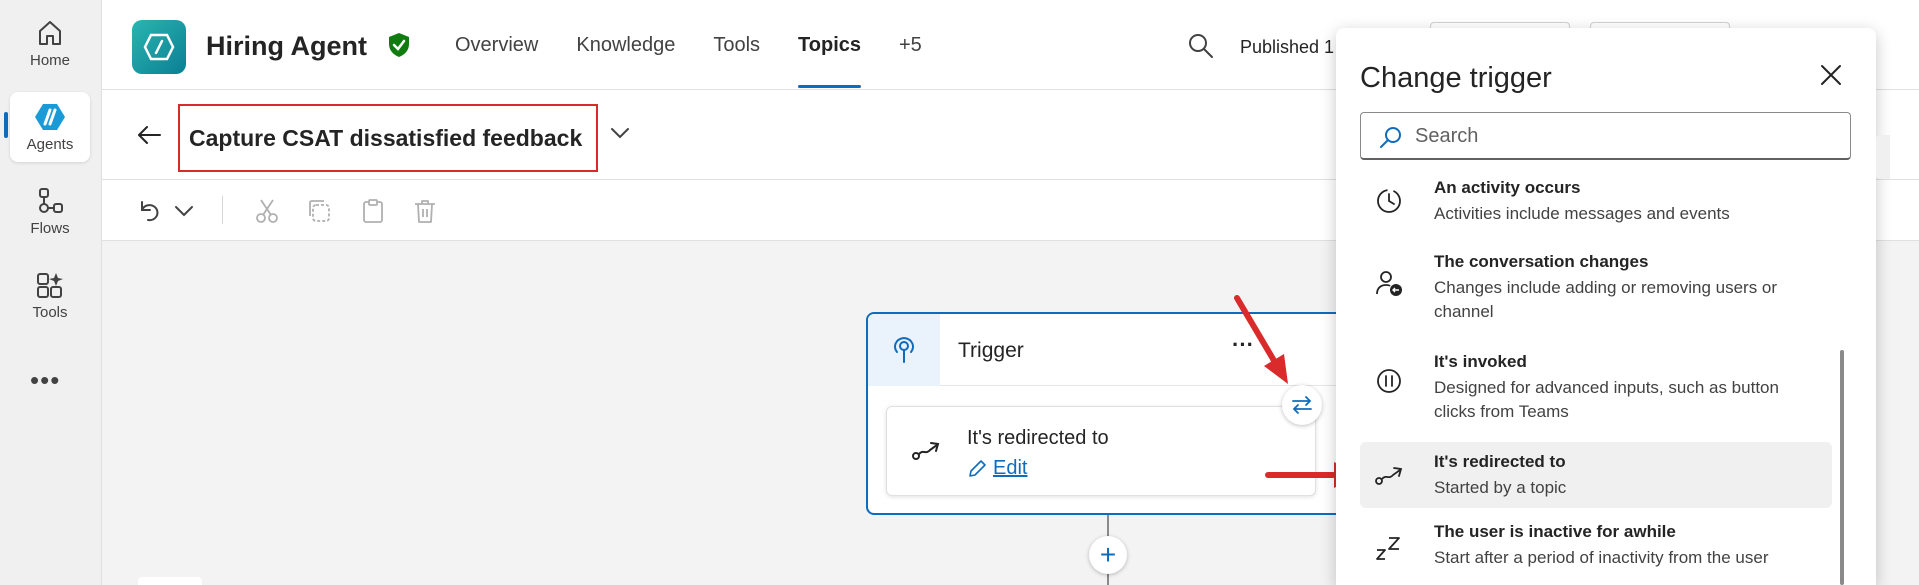  What do you see at coordinates (51, 200) in the screenshot?
I see `flows-icon` at bounding box center [51, 200].